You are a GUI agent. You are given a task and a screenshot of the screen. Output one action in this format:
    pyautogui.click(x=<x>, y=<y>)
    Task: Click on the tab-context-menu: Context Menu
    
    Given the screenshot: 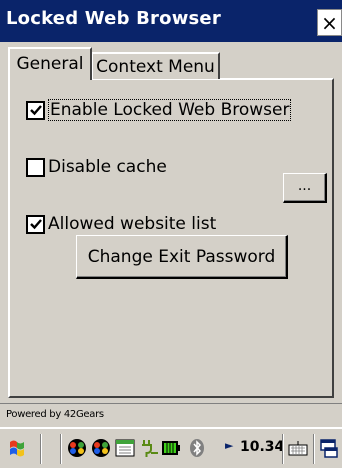 What is the action you would take?
    pyautogui.click(x=156, y=65)
    